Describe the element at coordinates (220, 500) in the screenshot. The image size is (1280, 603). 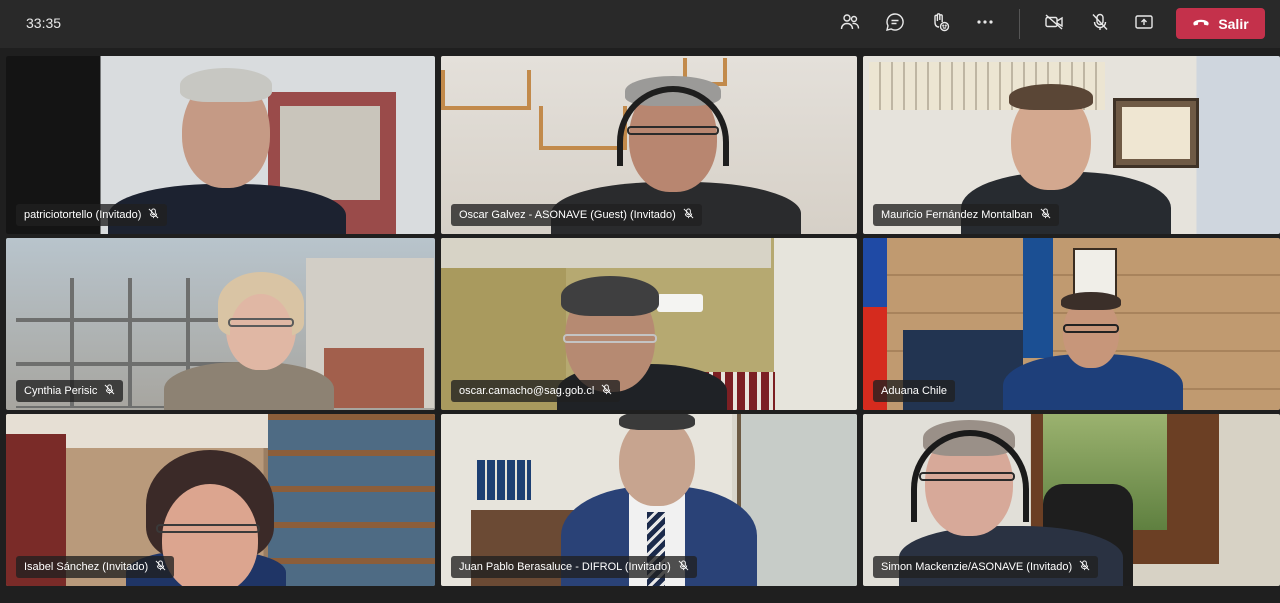
I see `participant-tile: Isabel Sánchez (Invitado)` at that location.